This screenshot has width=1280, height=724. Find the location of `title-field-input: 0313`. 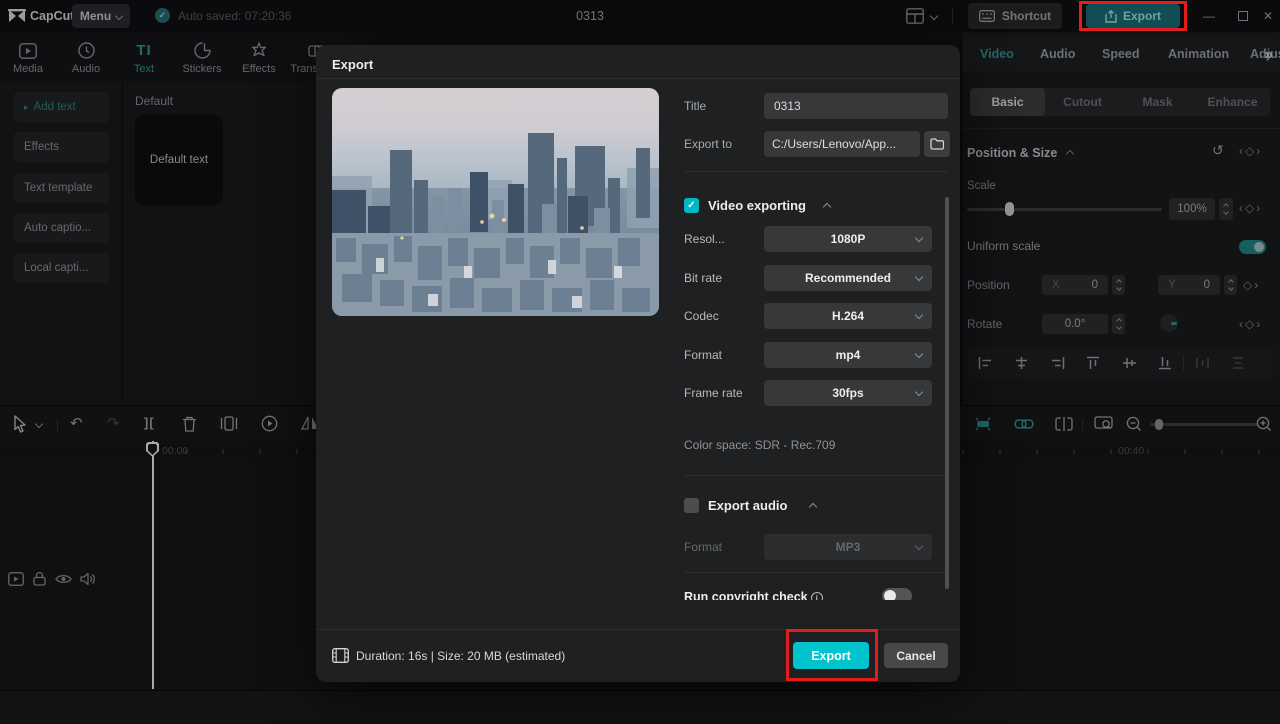

title-field-input: 0313 is located at coordinates (856, 106).